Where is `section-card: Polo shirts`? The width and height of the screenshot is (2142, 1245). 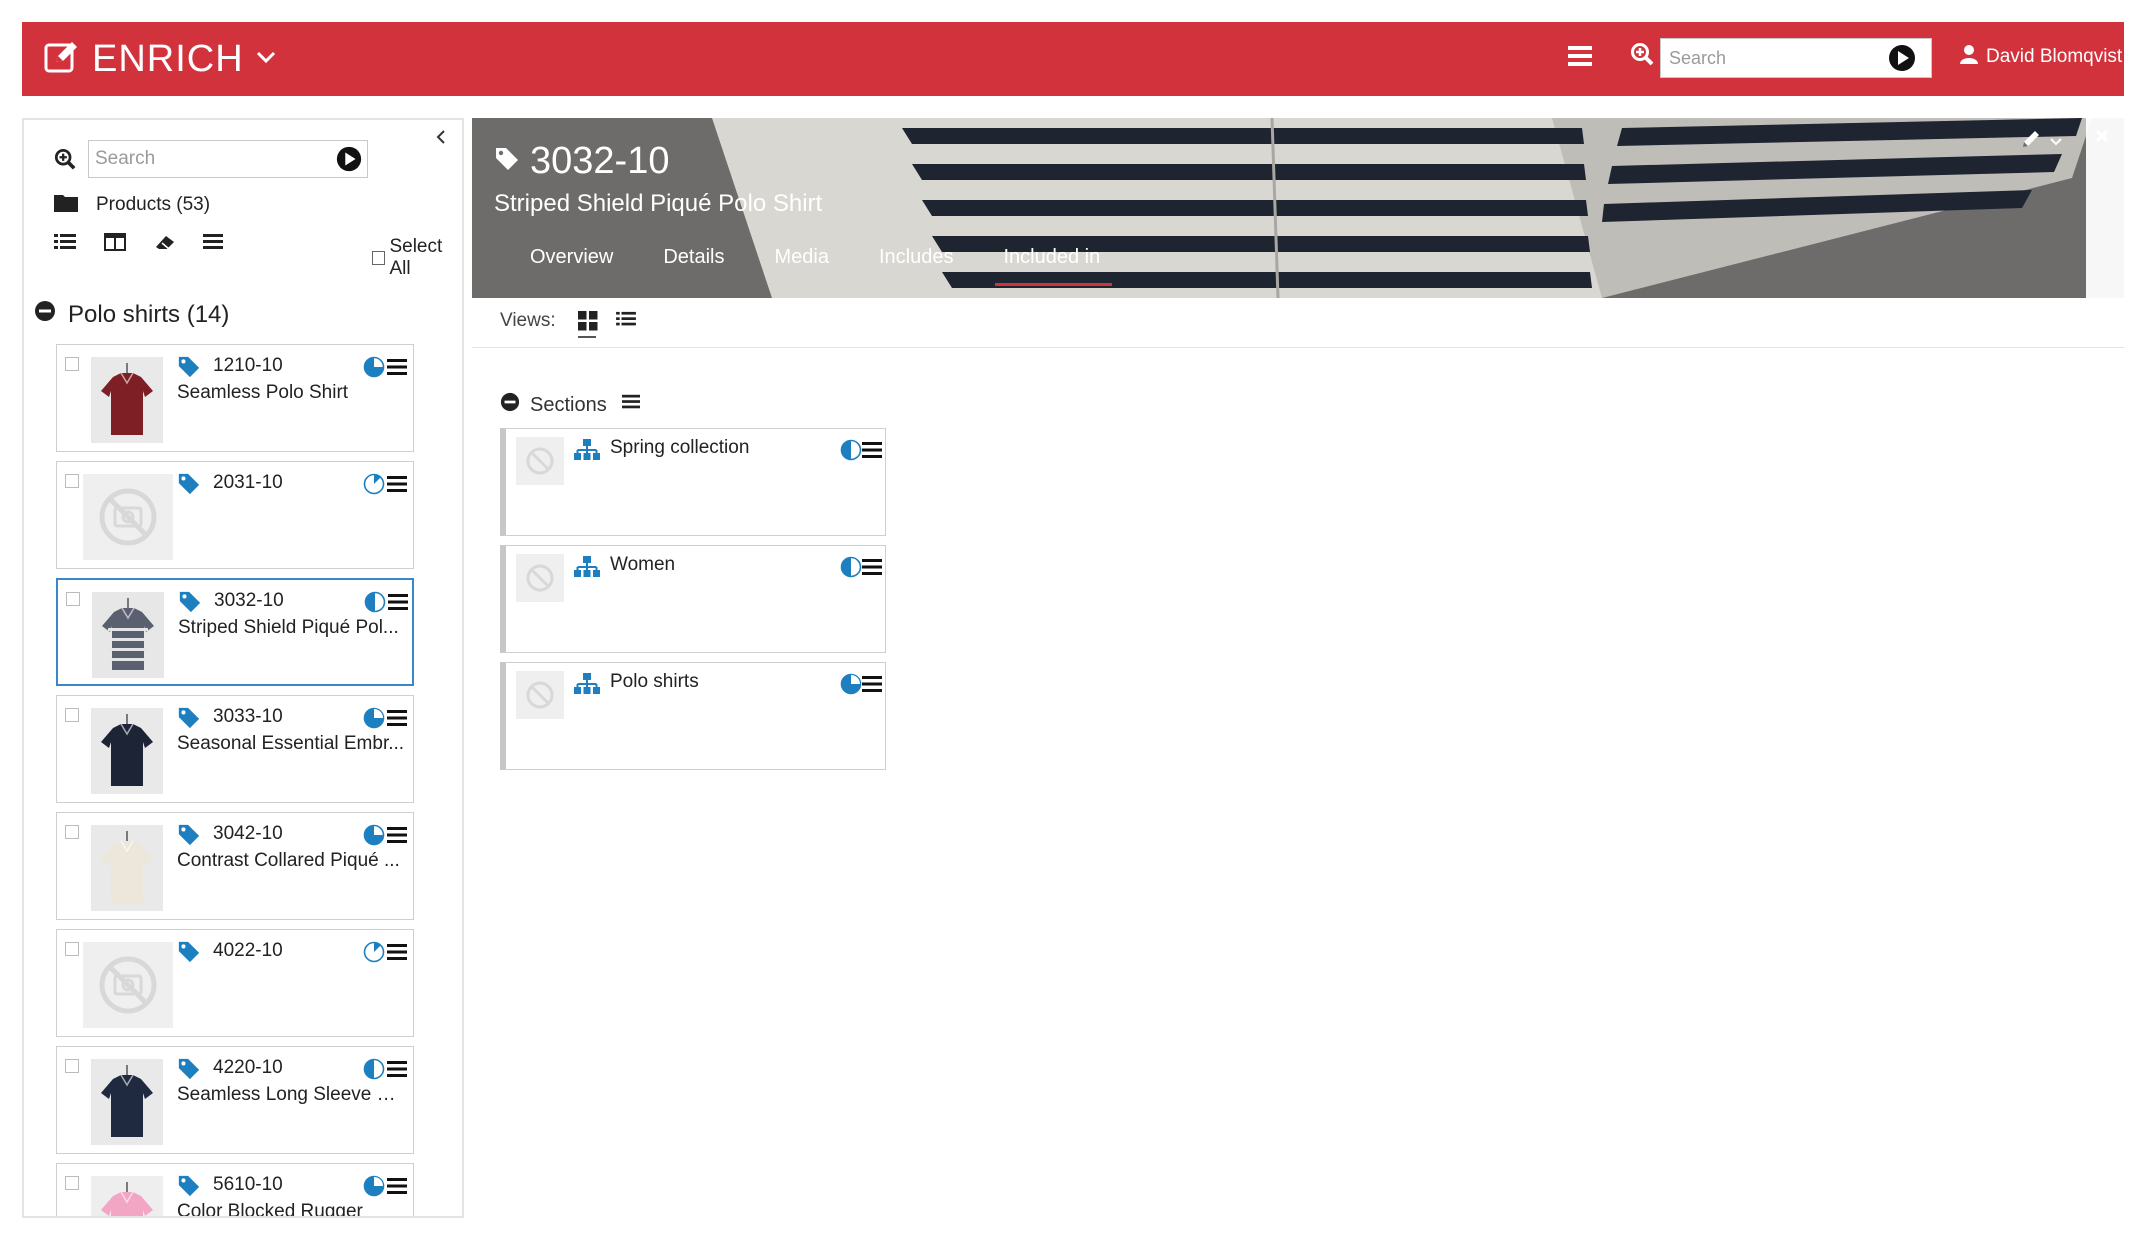
section-card: Polo shirts is located at coordinates (693, 716).